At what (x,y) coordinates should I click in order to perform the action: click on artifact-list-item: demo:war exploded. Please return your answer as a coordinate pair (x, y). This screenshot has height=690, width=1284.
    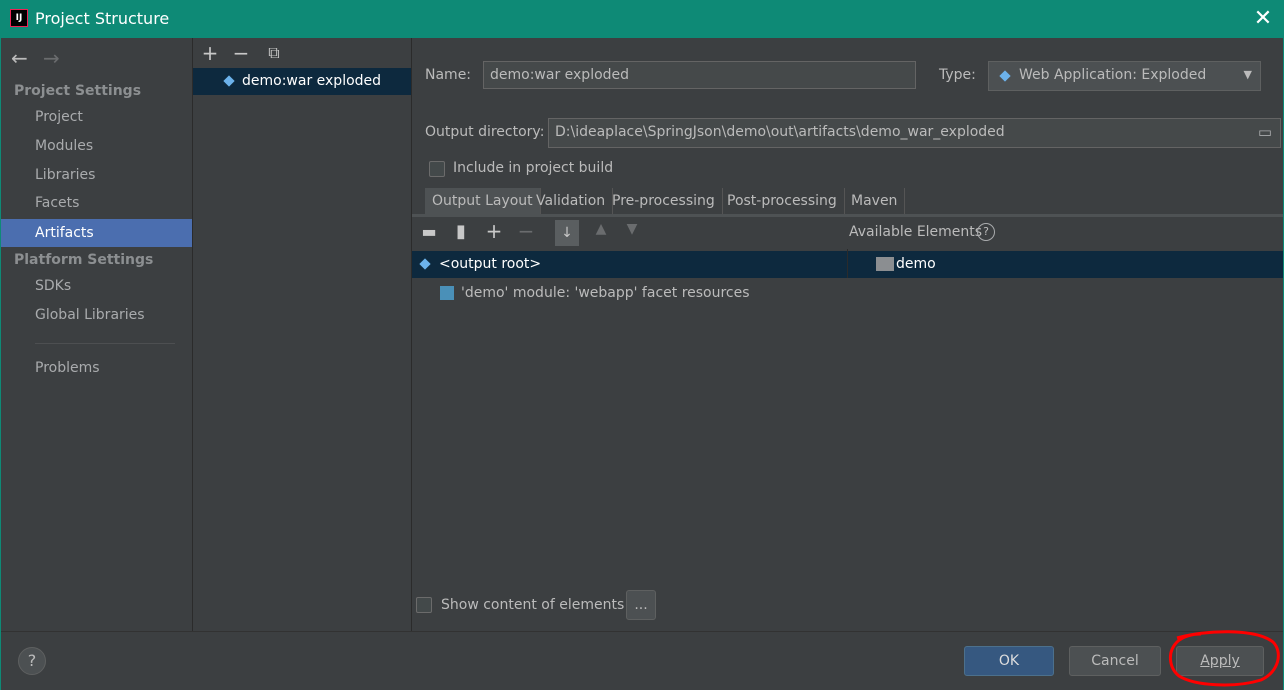
    Looking at the image, I should click on (302, 81).